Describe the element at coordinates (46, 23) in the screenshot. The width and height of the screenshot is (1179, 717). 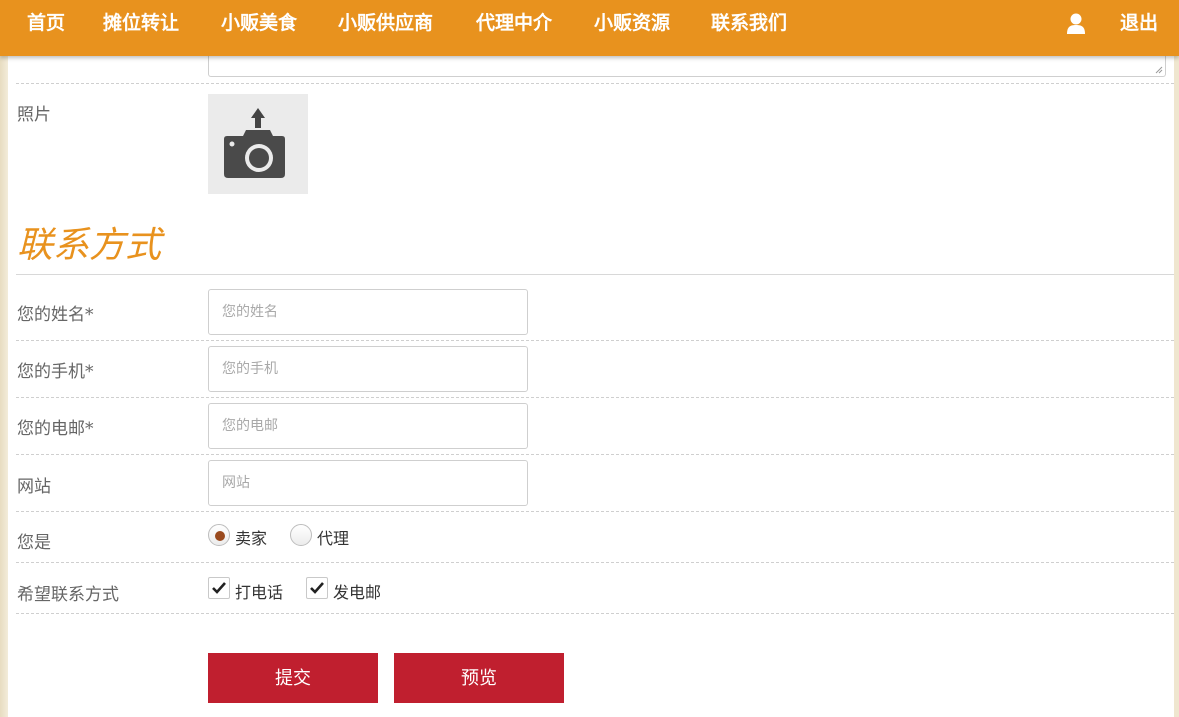
I see `nav-item-home: 首页` at that location.